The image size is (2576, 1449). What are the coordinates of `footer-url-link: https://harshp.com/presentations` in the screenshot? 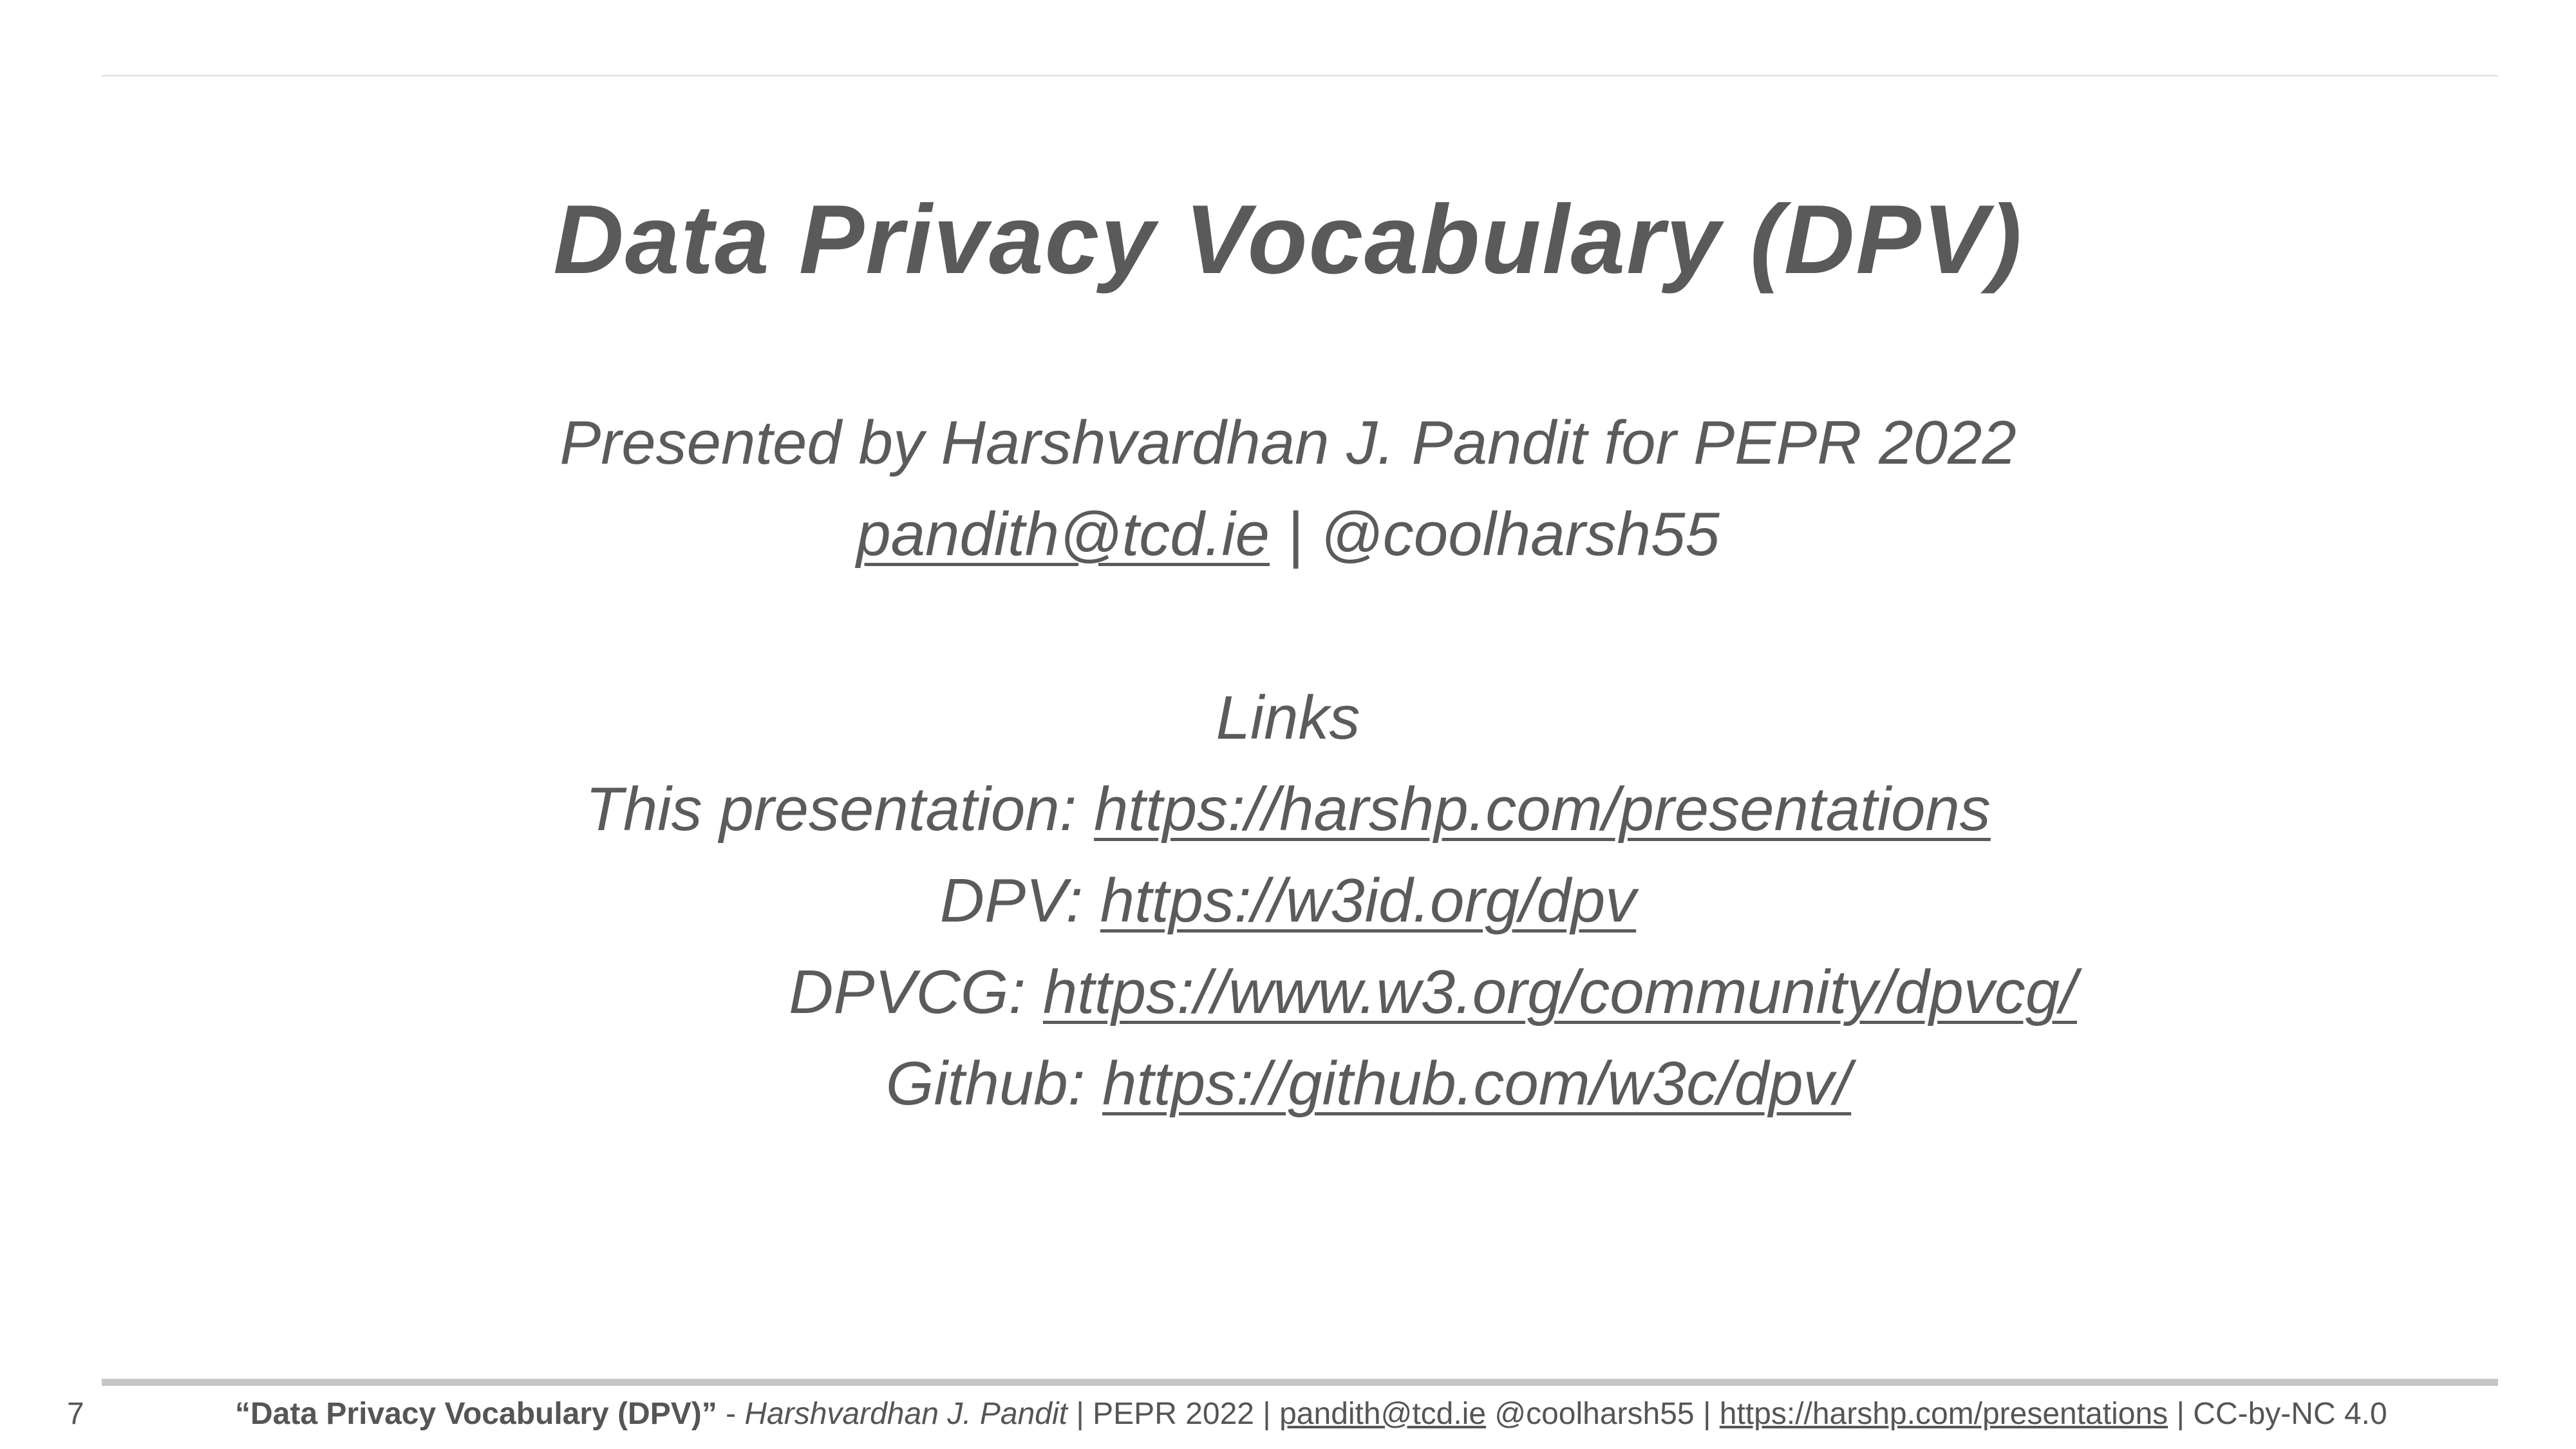 It's located at (1944, 1414).